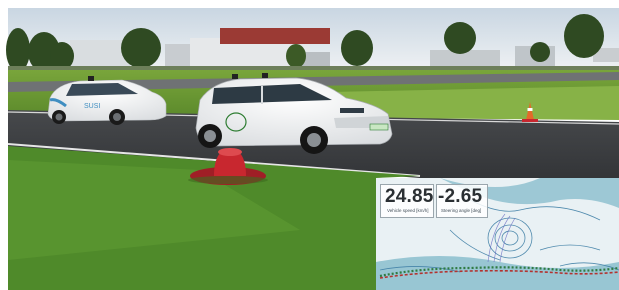  I want to click on steering-readout: -2.65 Steering angle [deg], so click(462, 201).